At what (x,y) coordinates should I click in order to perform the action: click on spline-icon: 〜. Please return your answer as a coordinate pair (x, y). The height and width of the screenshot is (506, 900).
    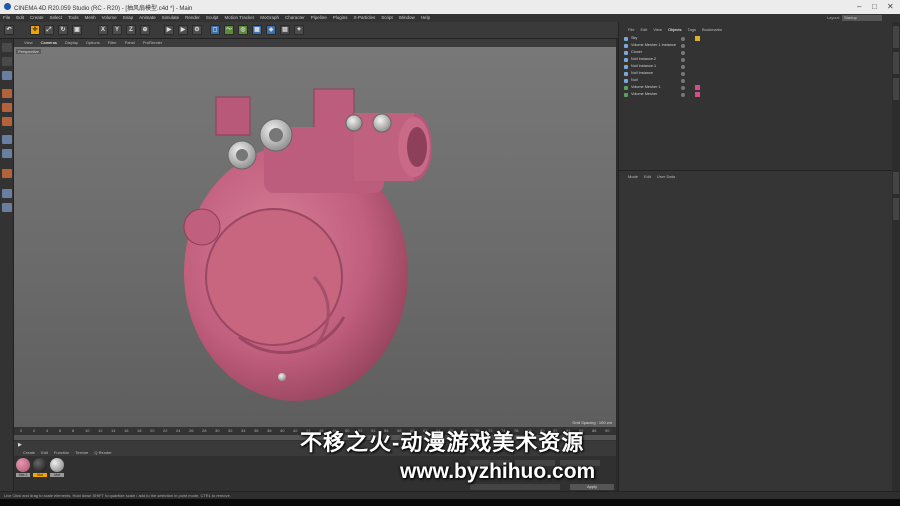
    Looking at the image, I should click on (229, 30).